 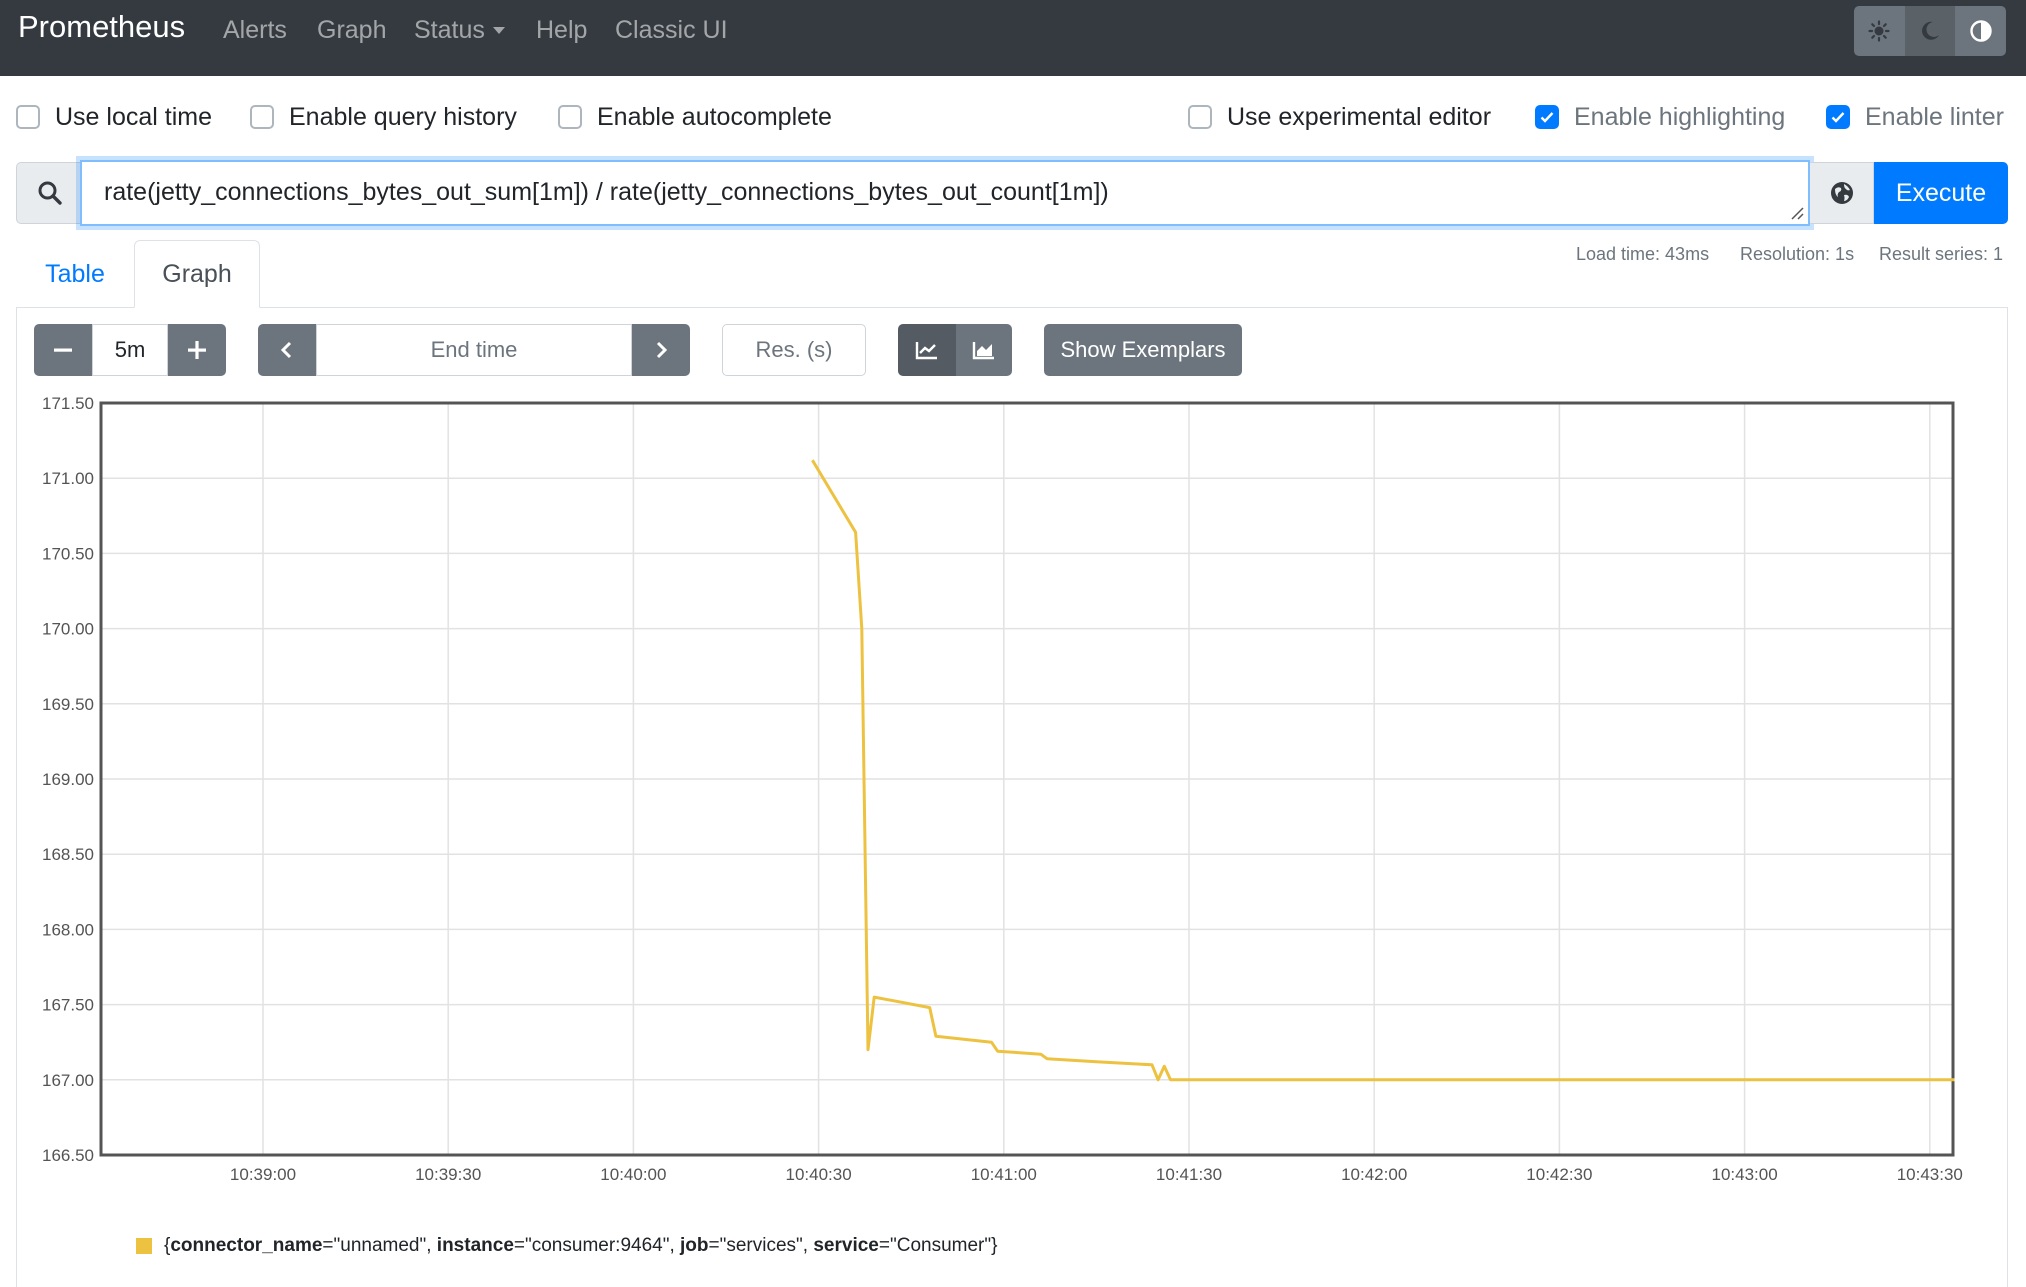 I want to click on y-tick-label: 167.50, so click(x=68, y=1005).